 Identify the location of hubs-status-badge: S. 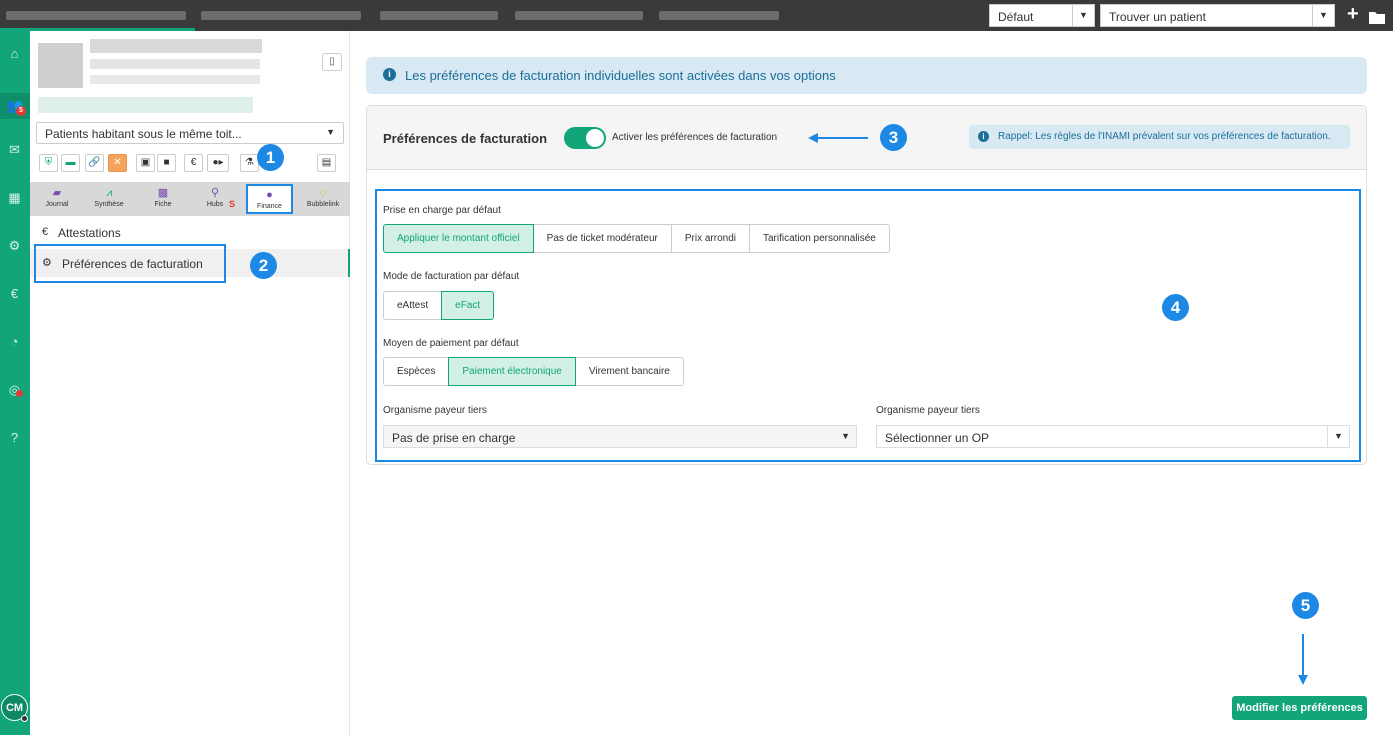
(231, 204).